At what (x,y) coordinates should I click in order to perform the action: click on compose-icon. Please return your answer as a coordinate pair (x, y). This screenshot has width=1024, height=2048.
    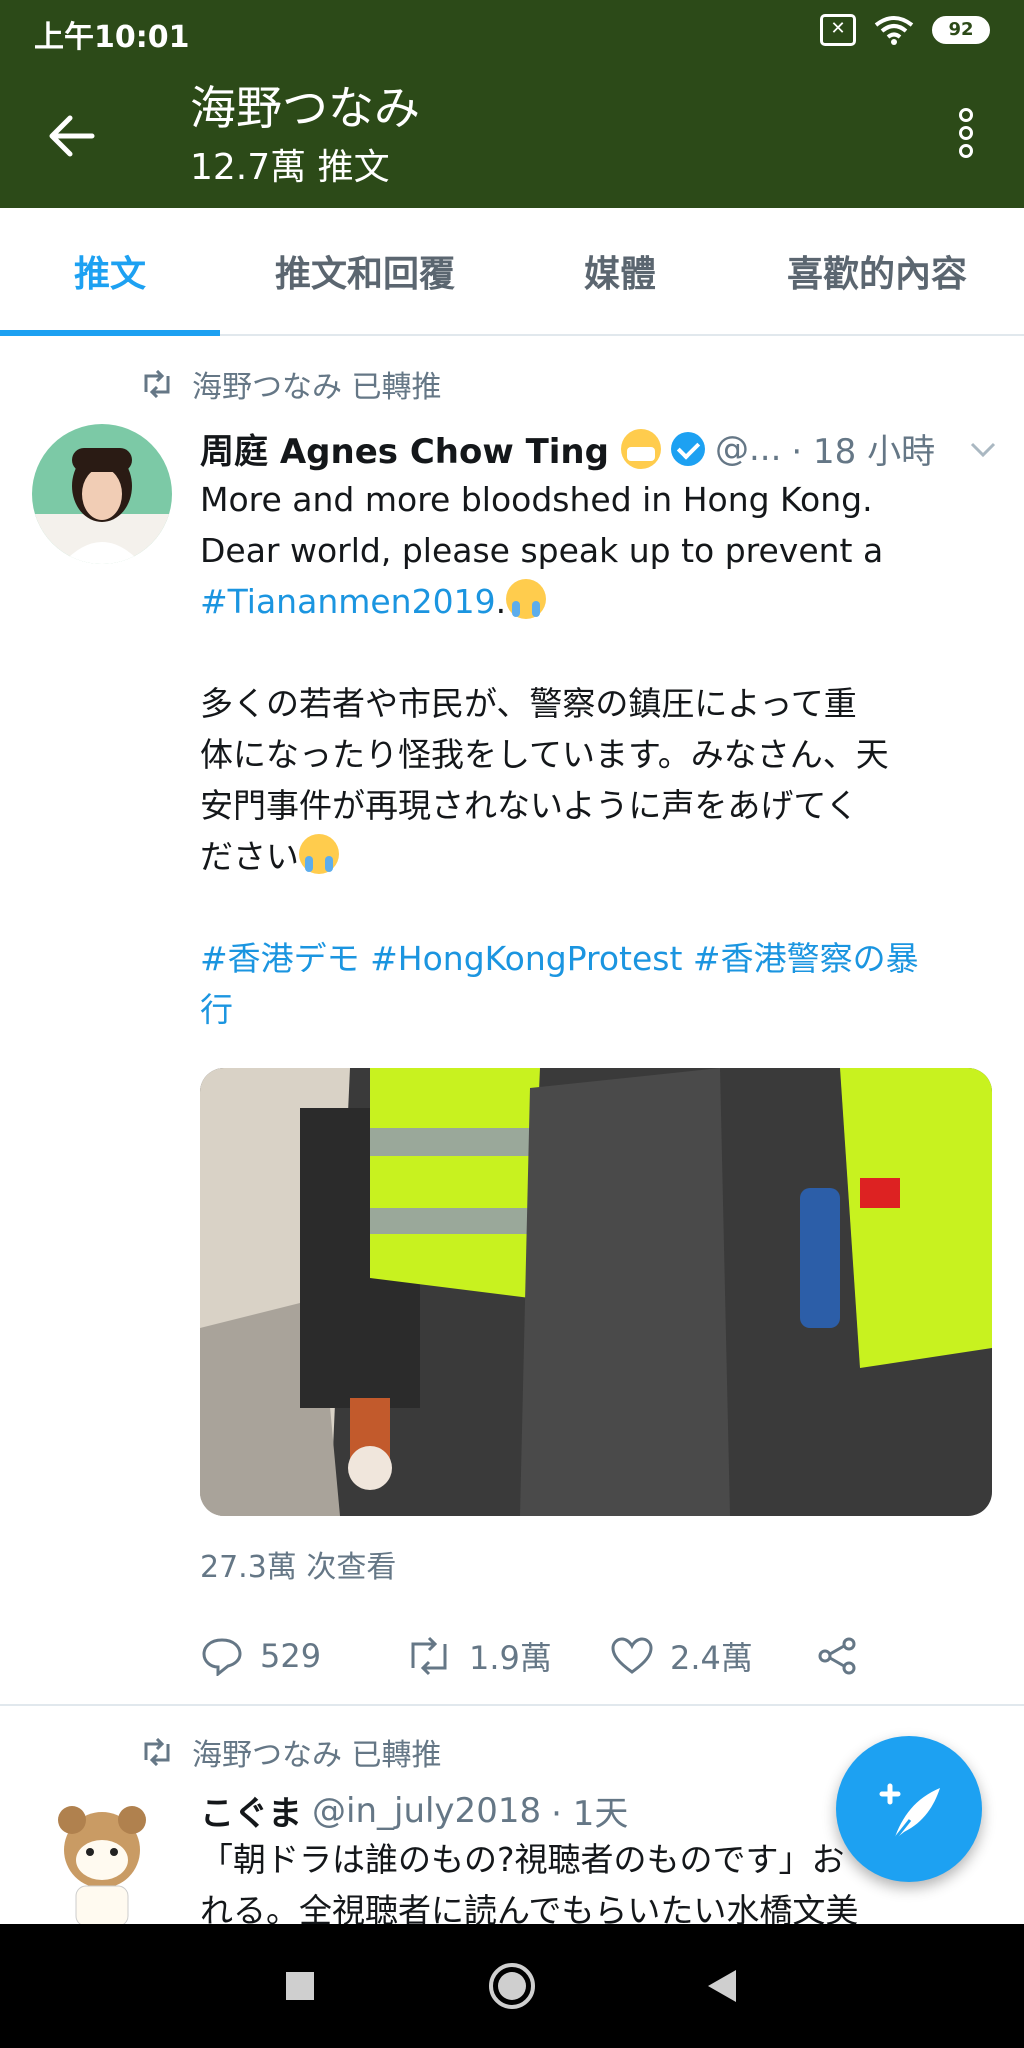
    Looking at the image, I should click on (909, 1812).